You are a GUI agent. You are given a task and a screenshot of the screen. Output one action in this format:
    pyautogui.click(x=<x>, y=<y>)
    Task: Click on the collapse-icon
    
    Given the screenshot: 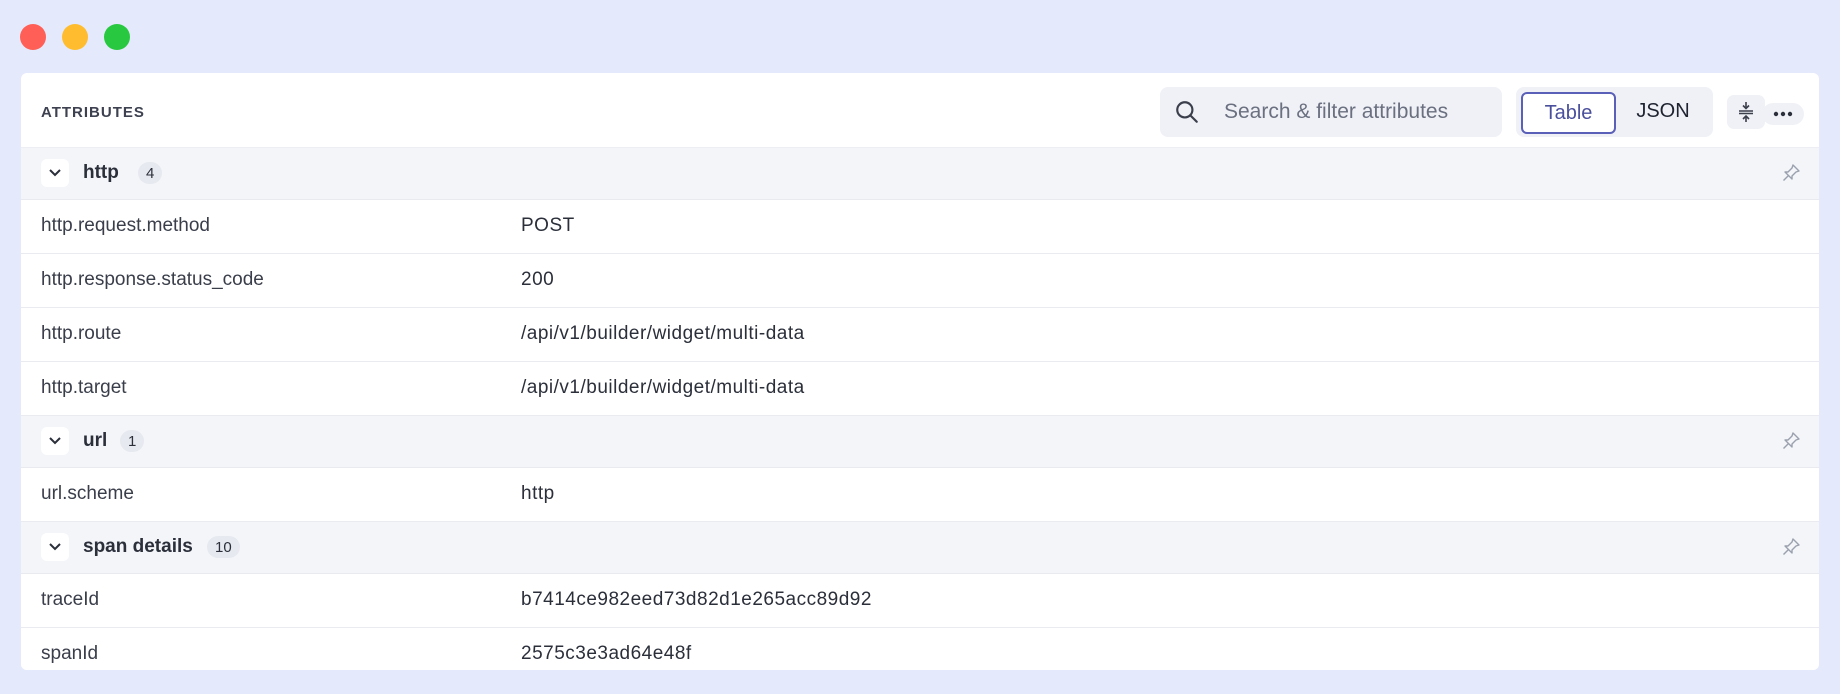 What is the action you would take?
    pyautogui.click(x=1746, y=112)
    